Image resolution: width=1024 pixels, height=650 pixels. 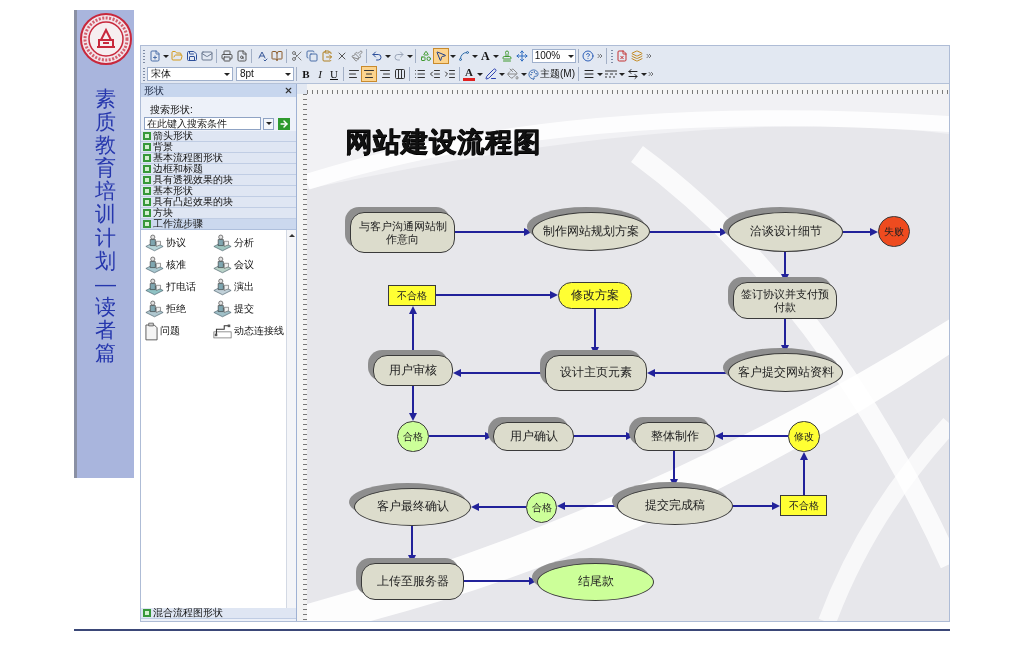 What do you see at coordinates (485, 56) in the screenshot?
I see `text-tool-button: A` at bounding box center [485, 56].